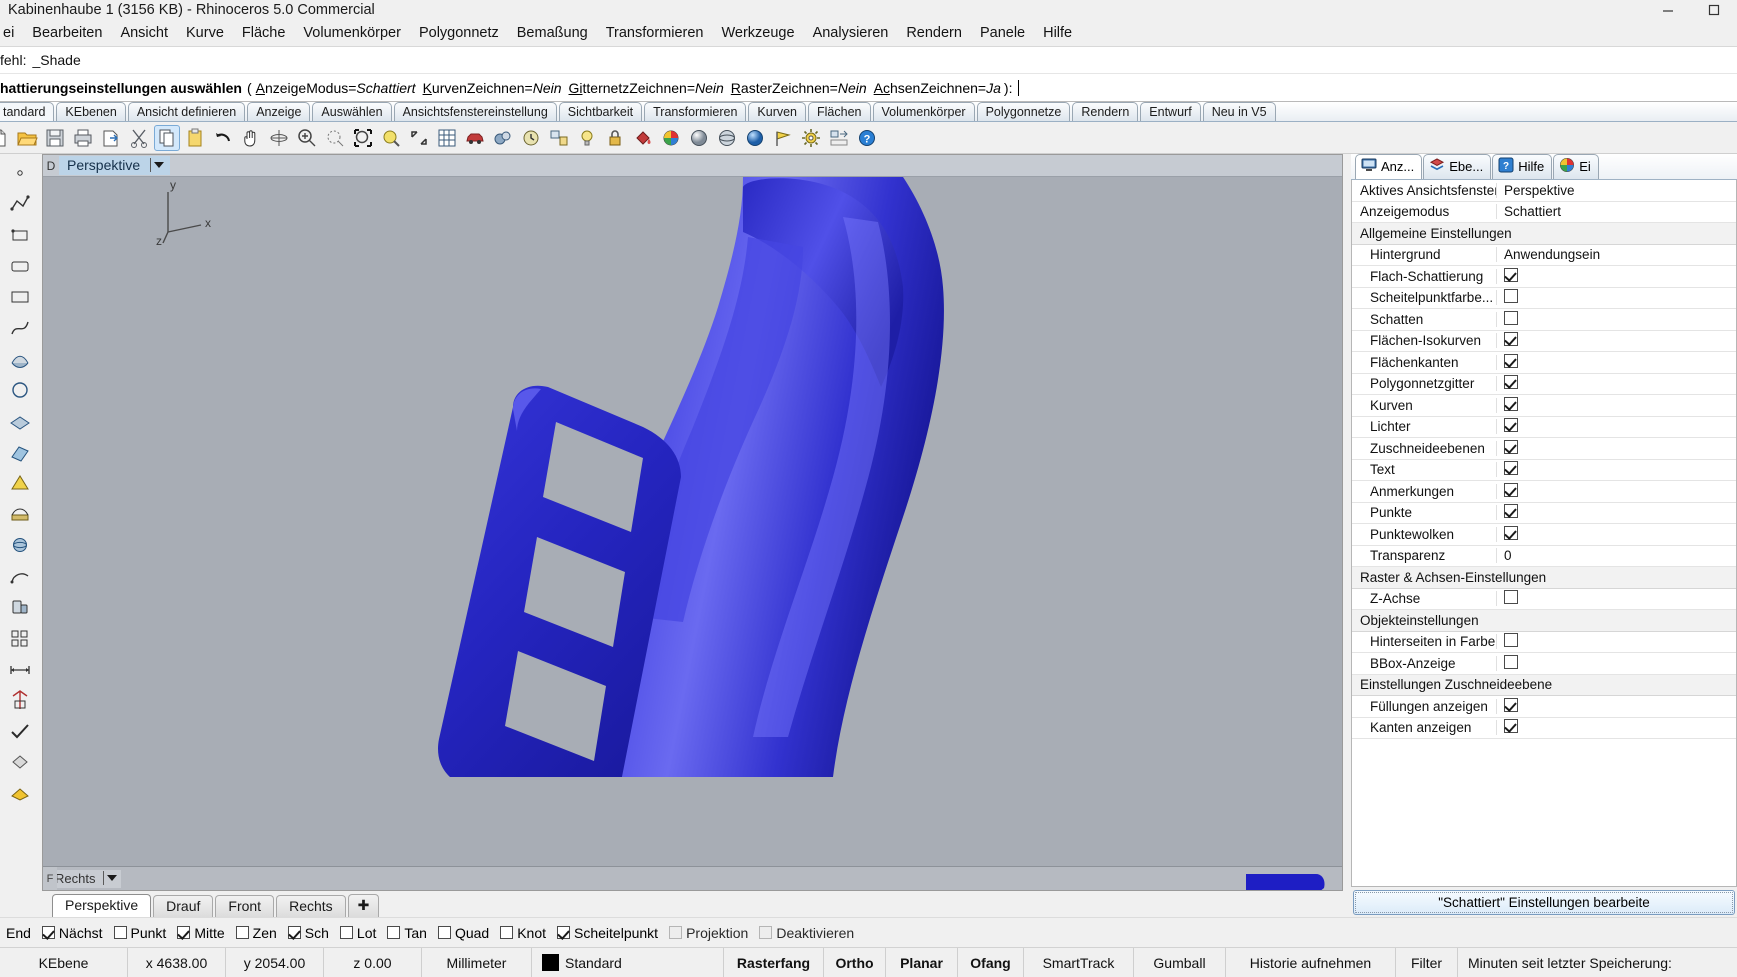  What do you see at coordinates (20, 607) in the screenshot?
I see `pipe-icon` at bounding box center [20, 607].